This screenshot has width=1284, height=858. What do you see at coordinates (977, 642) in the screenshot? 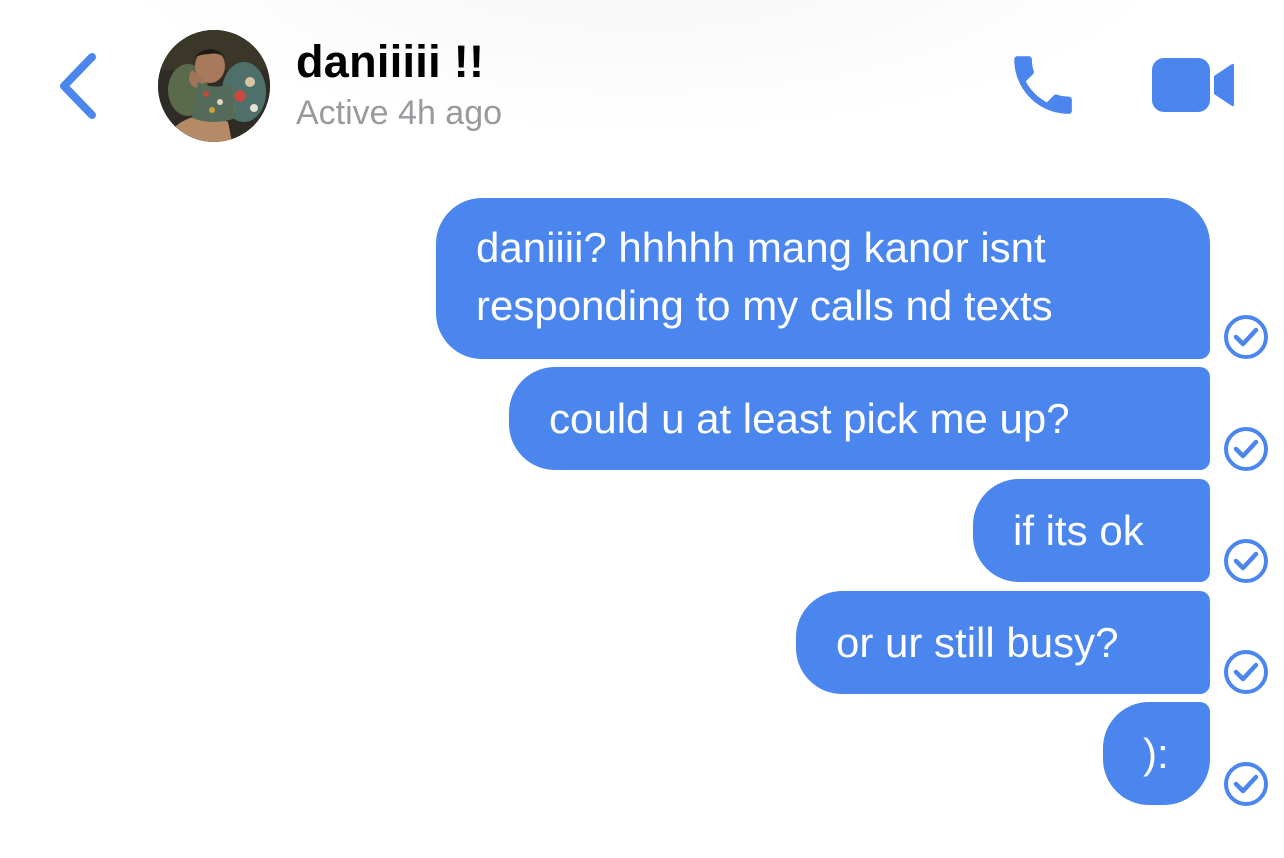
I see `message-text: or ur still busy?` at bounding box center [977, 642].